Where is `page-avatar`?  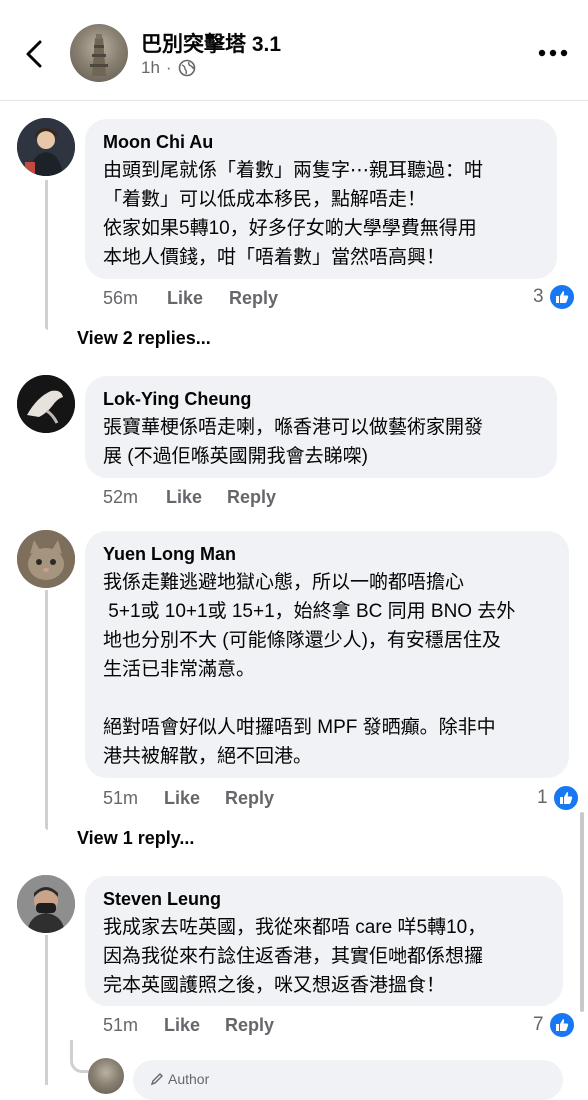 page-avatar is located at coordinates (99, 53).